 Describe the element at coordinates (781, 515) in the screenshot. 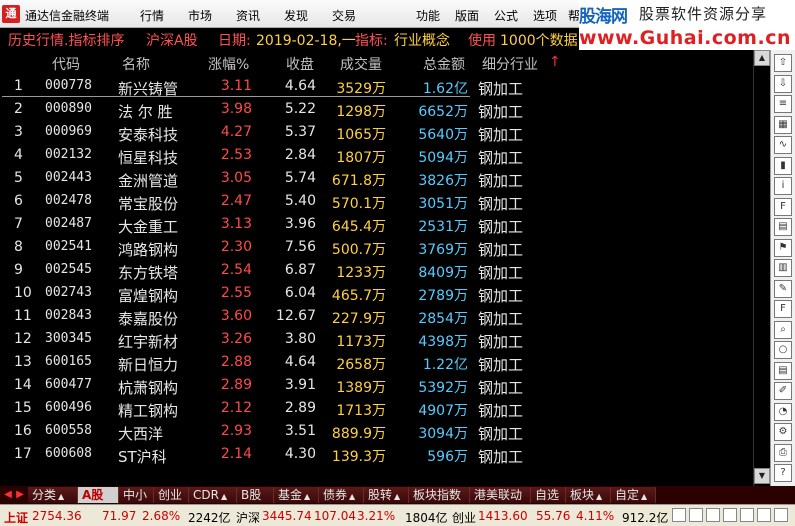

I see `menu-icon` at that location.